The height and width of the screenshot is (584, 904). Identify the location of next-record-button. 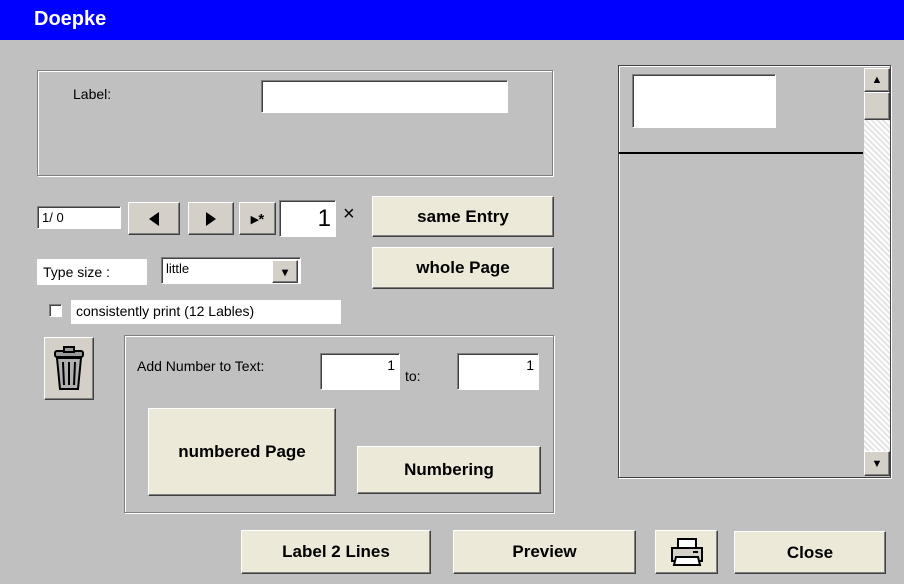
(211, 218).